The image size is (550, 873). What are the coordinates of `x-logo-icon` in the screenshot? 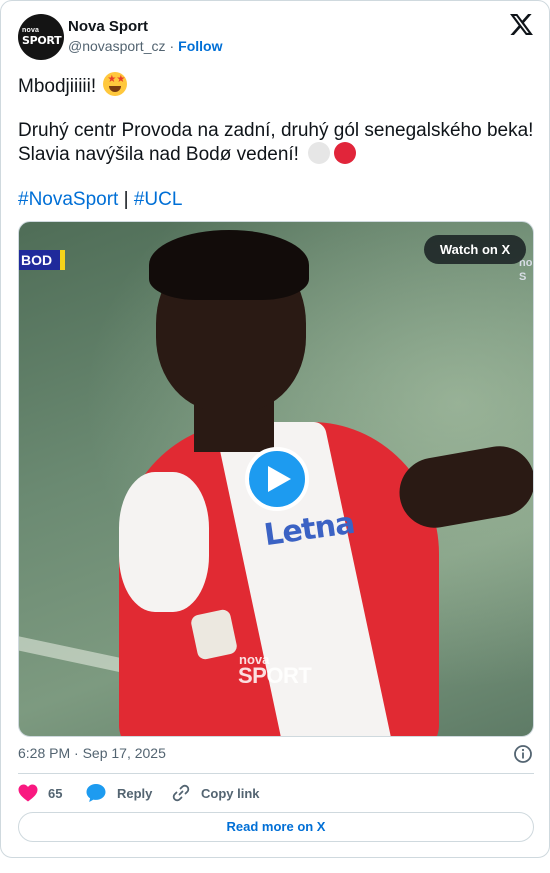 It's located at (521, 24).